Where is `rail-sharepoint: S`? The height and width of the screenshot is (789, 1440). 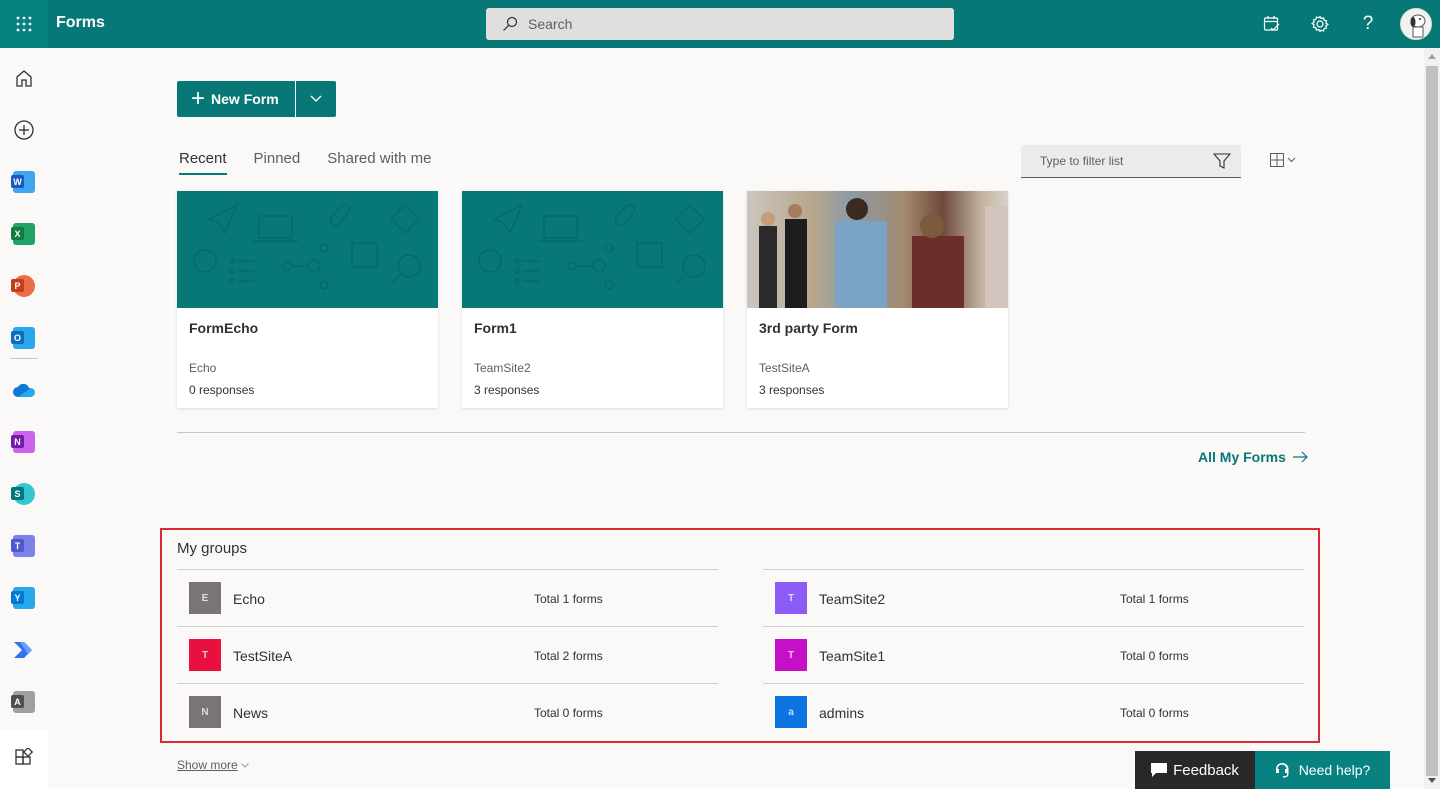
rail-sharepoint: S is located at coordinates (24, 494).